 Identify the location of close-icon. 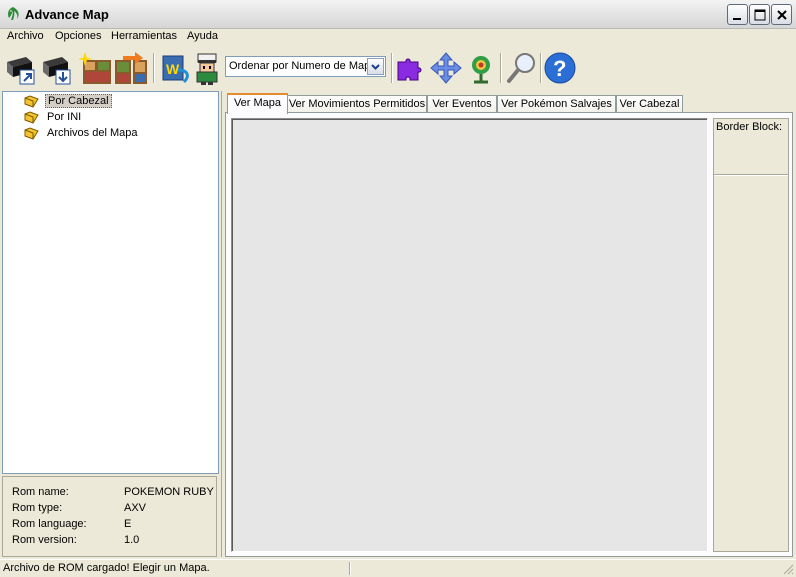
(782, 15).